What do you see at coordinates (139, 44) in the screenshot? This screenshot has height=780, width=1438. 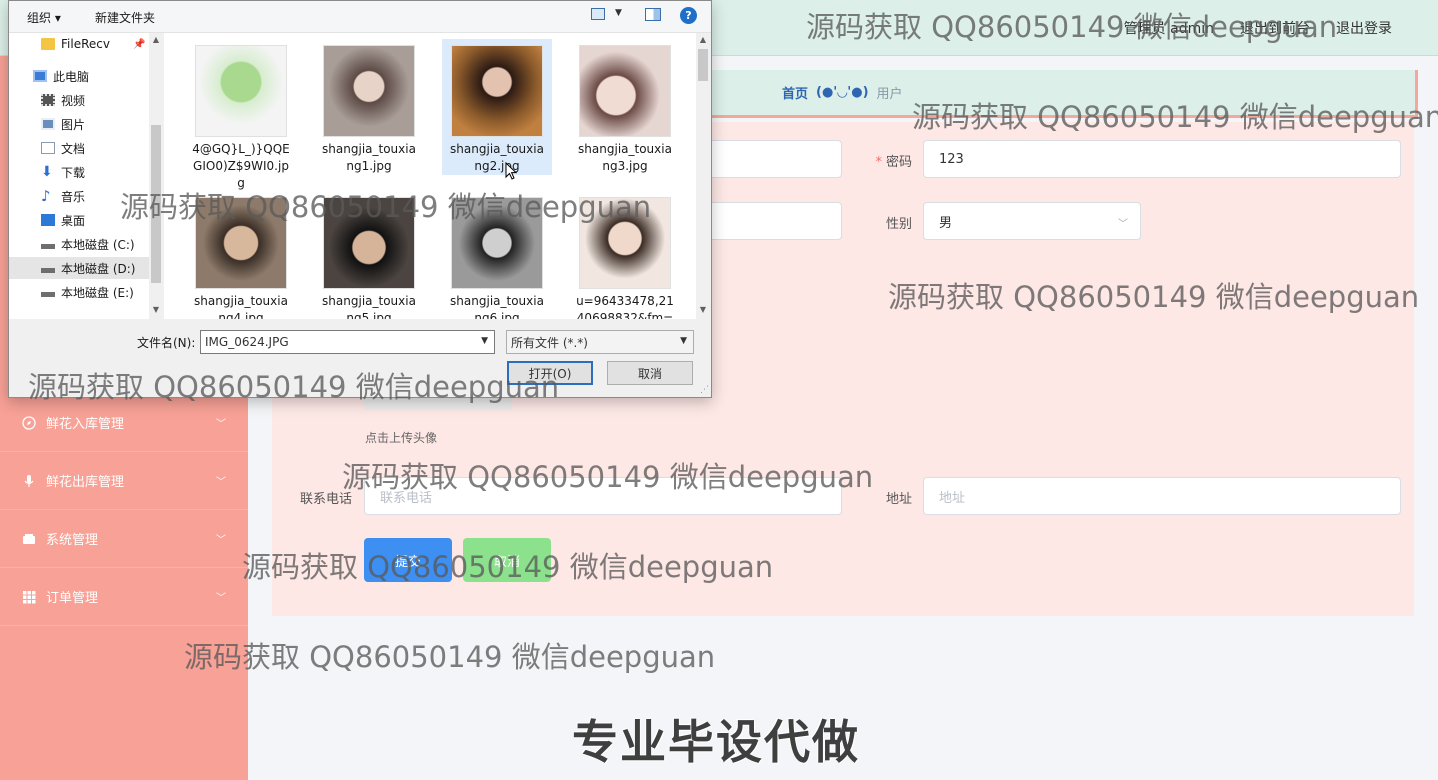 I see `pin-icon: 📌` at bounding box center [139, 44].